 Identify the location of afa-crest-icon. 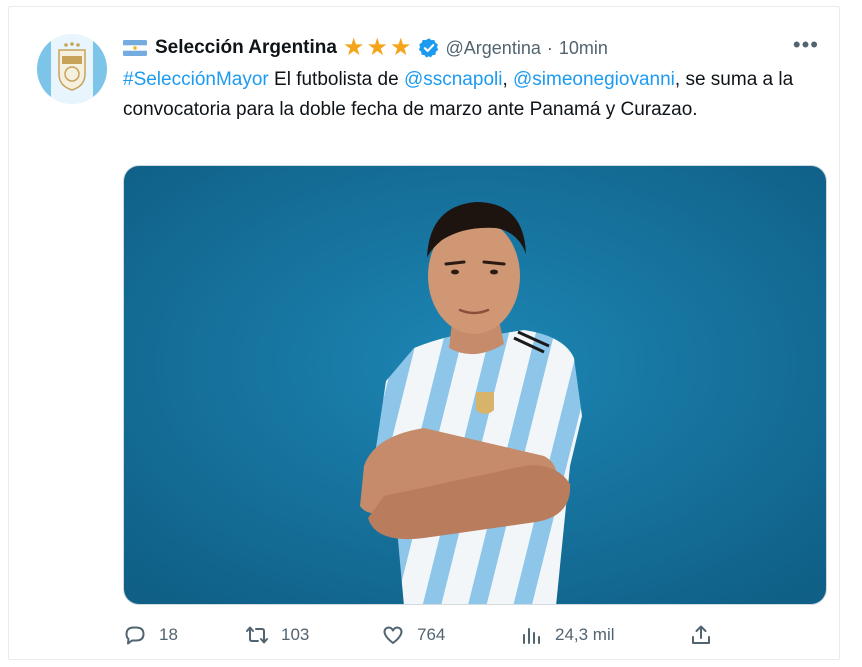
(72, 69).